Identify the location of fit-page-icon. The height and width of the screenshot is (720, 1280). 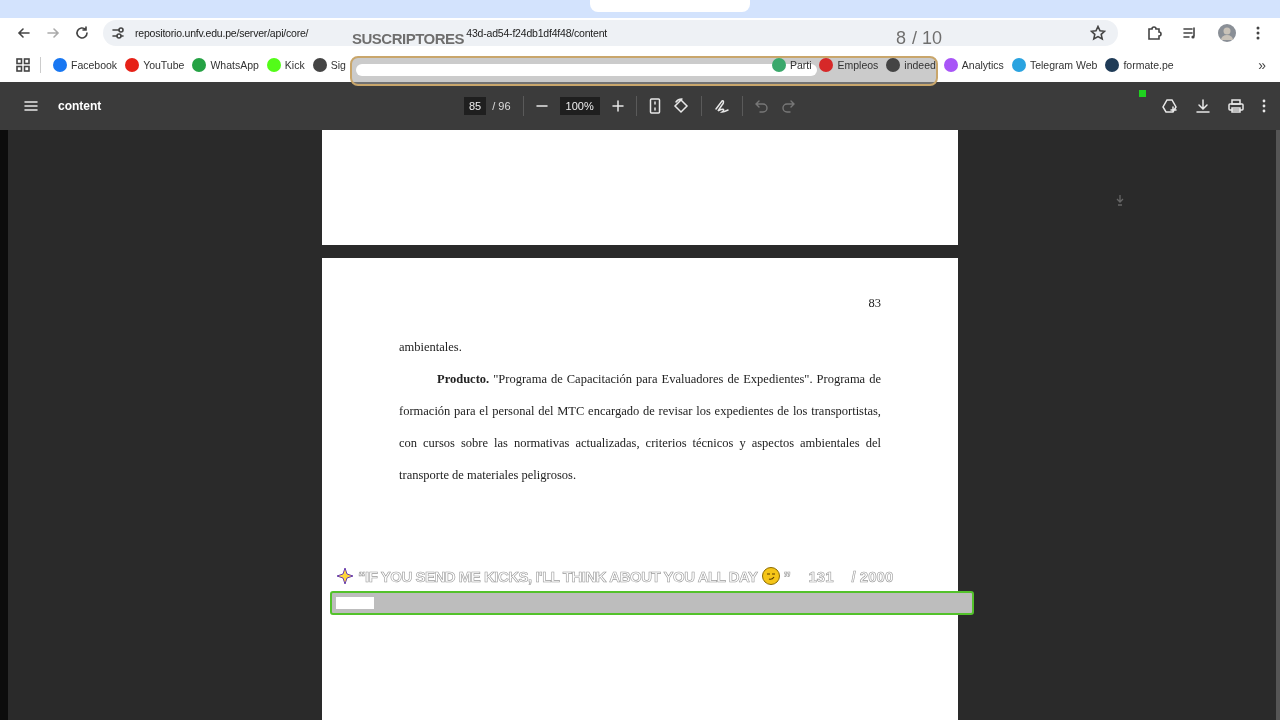
(654, 106).